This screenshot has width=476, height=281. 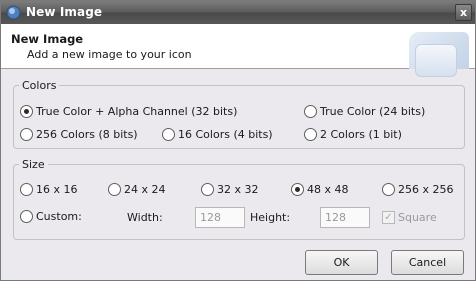 I want to click on radio-size-256: 256 x 256, so click(x=418, y=189).